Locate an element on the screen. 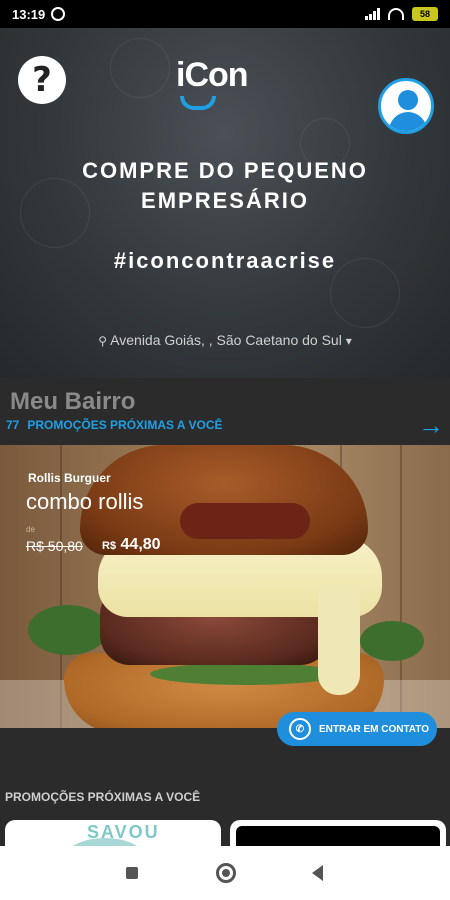 The height and width of the screenshot is (900, 450). whatsapp-notification-icon is located at coordinates (58, 14).